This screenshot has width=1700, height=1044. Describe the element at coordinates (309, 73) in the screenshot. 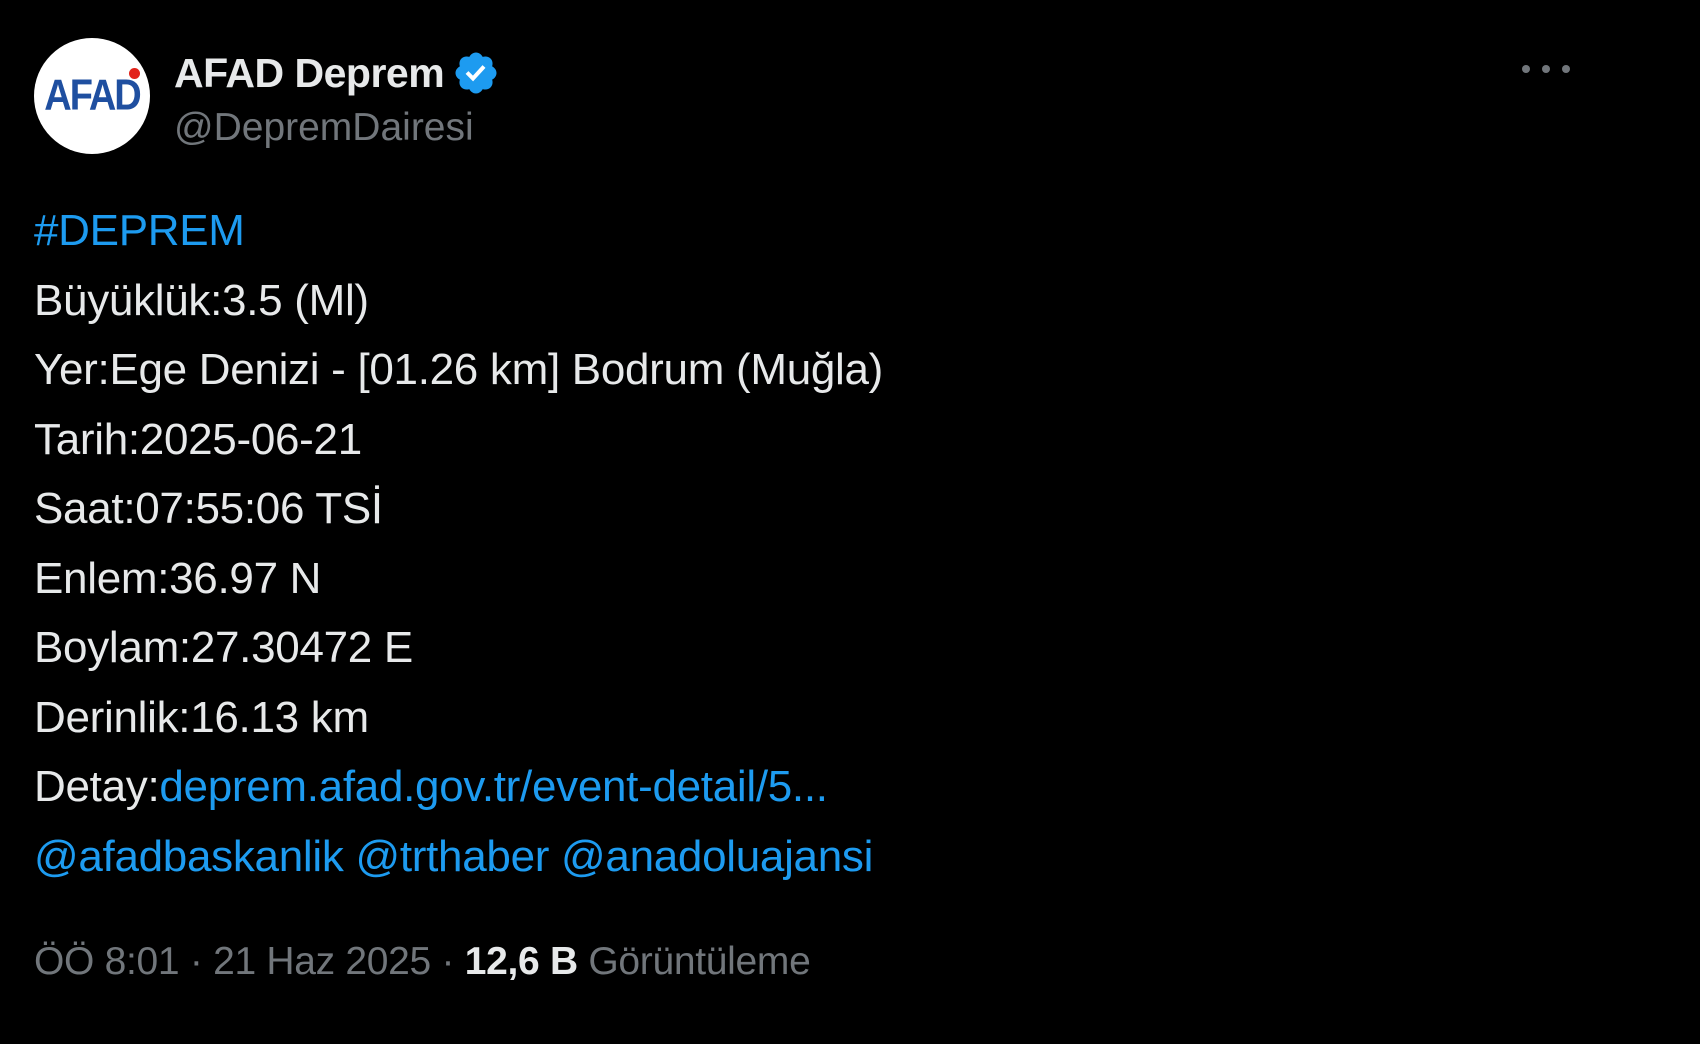

I see `display-name: AFAD Deprem` at that location.